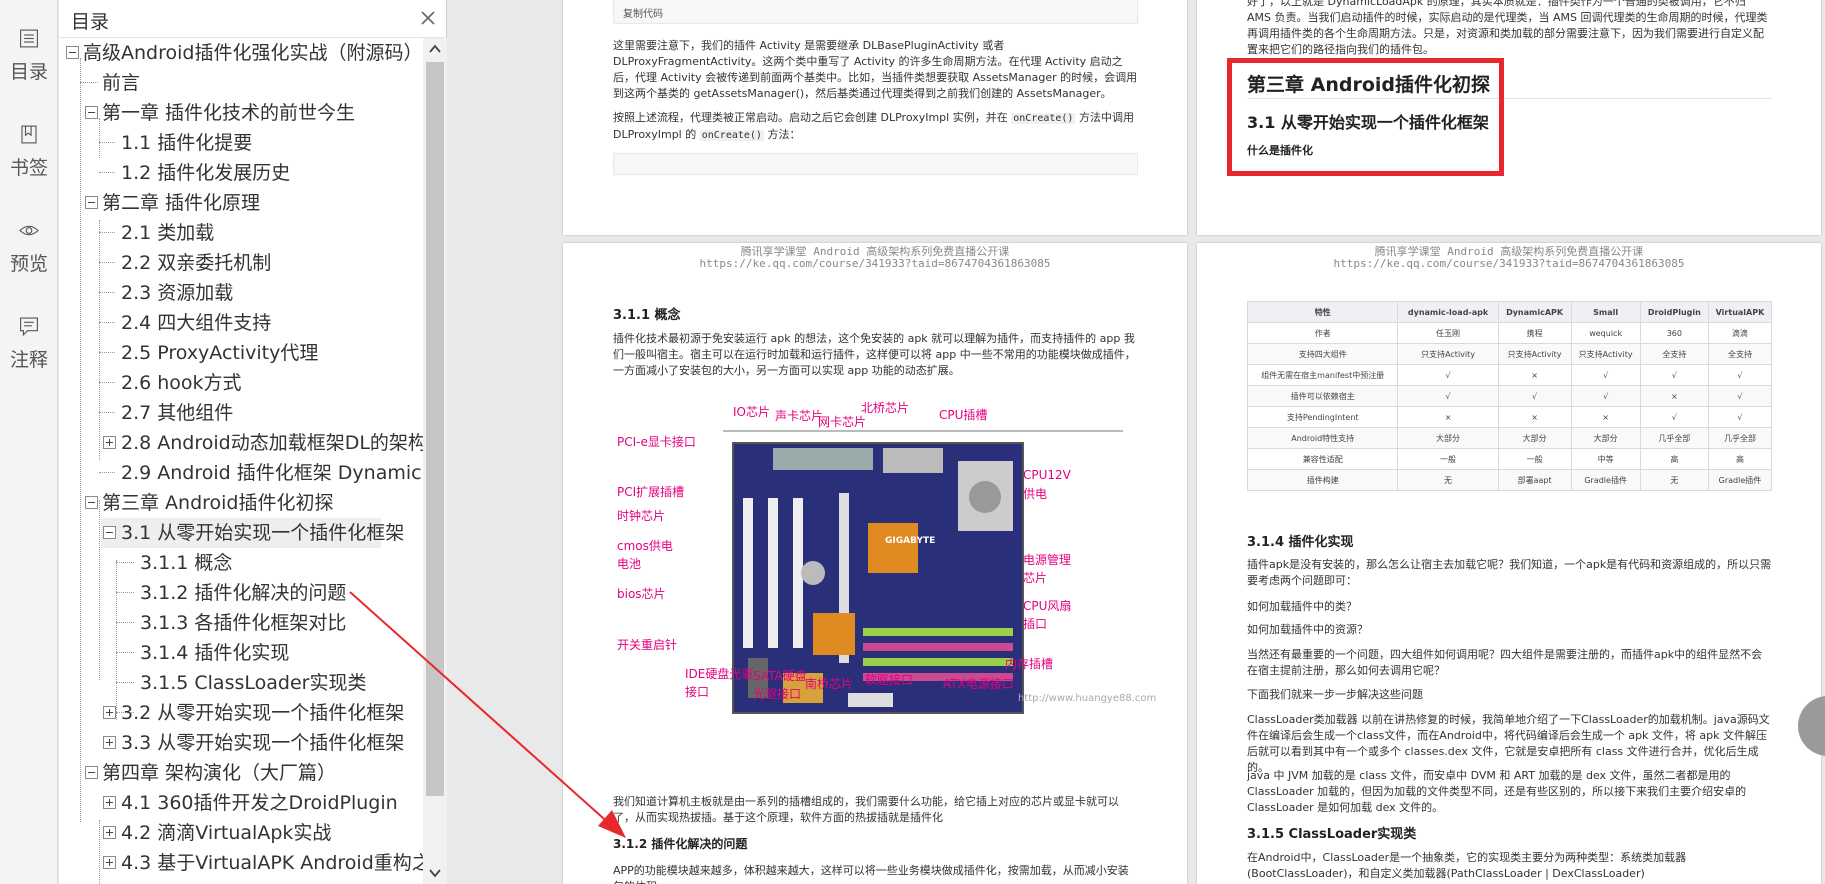 The width and height of the screenshot is (1825, 884). Describe the element at coordinates (29, 330) in the screenshot. I see `rail-annotation-button: 注释` at that location.